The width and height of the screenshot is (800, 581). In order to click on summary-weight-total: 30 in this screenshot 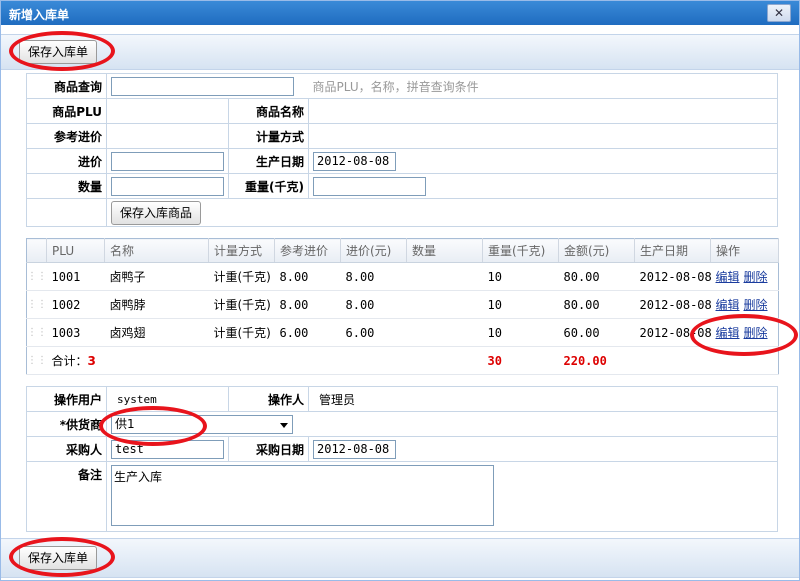, I will do `click(520, 360)`.